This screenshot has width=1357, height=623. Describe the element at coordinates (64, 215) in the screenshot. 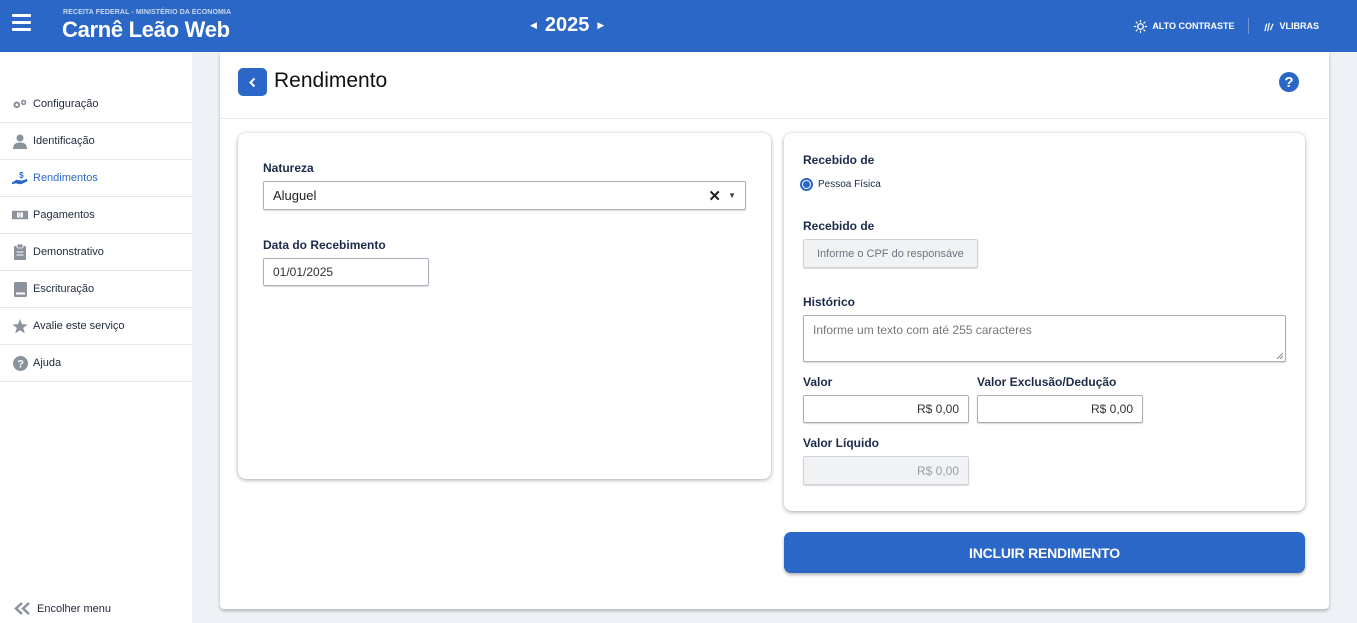

I see `sidebar-item-label: Pagamentos` at that location.